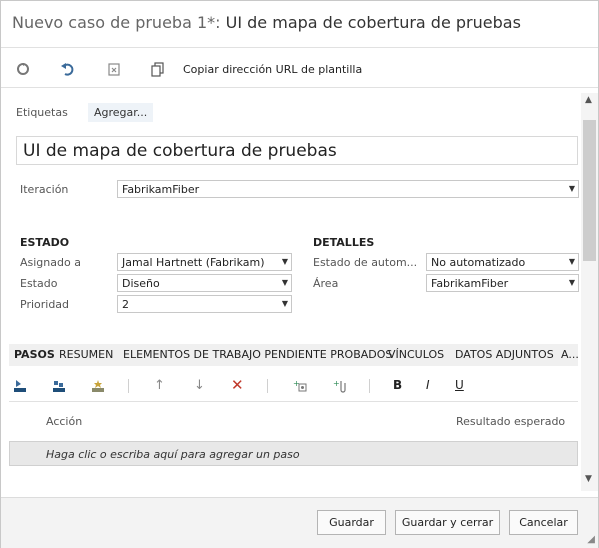  Describe the element at coordinates (199, 385) in the screenshot. I see `arrow-down-icon: ↓` at that location.